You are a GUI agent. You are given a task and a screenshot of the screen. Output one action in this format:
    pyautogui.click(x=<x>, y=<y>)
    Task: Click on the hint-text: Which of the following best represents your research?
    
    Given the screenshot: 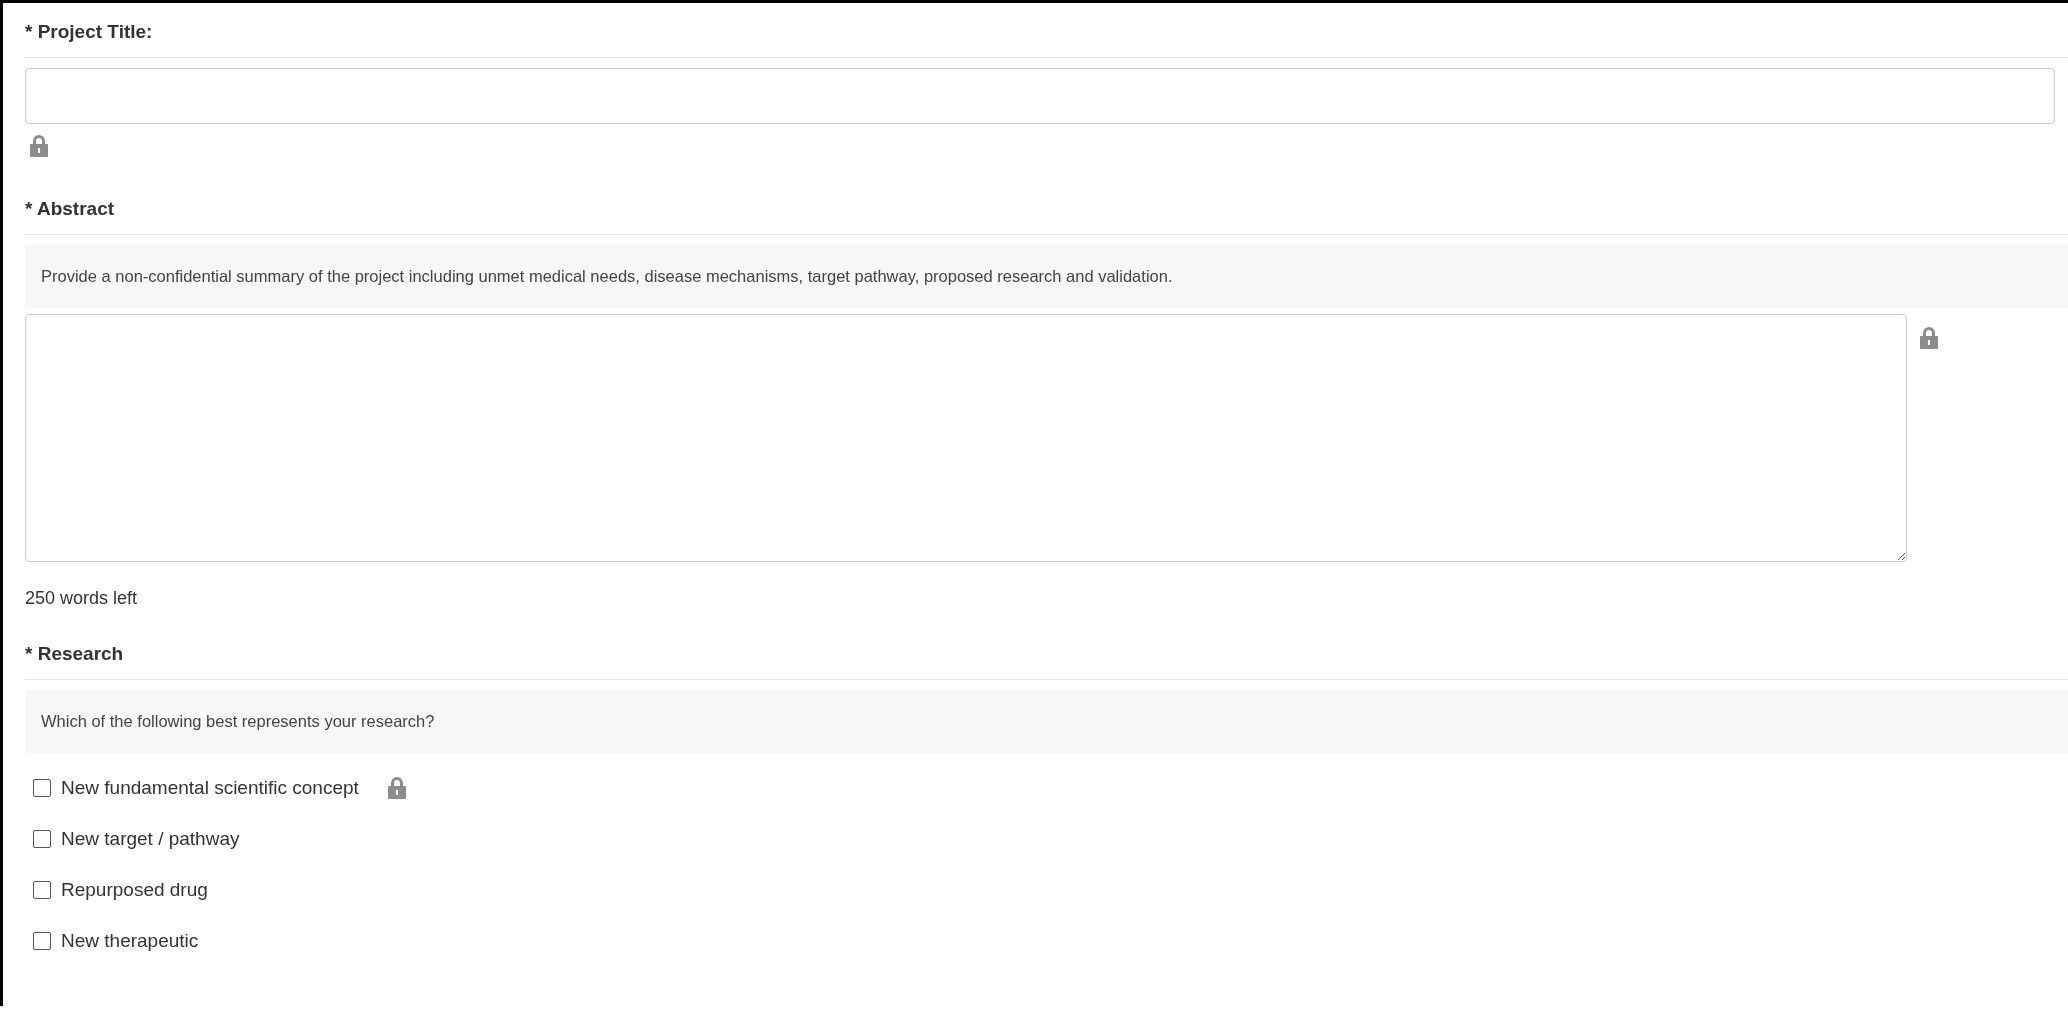 What is the action you would take?
    pyautogui.click(x=1046, y=721)
    